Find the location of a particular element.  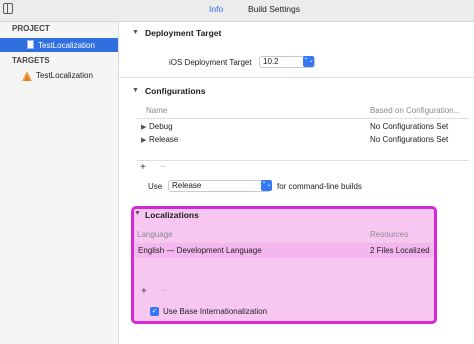

command-line-config-value: Release is located at coordinates (187, 185).